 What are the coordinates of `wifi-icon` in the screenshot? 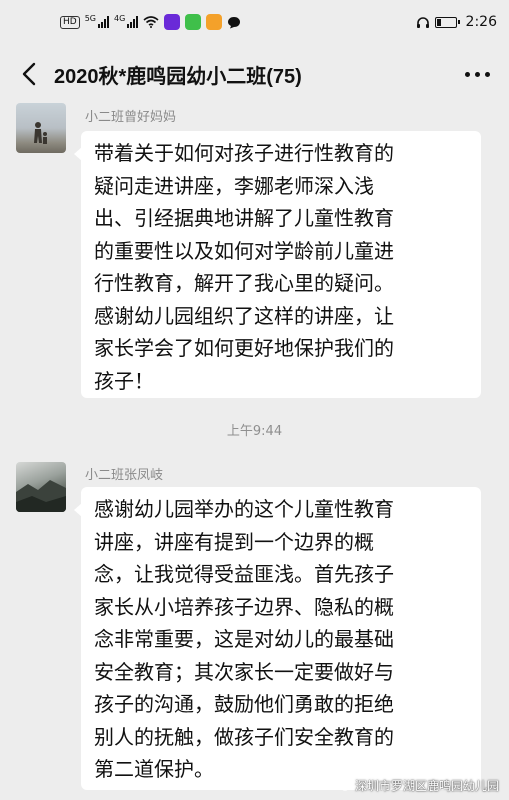 It's located at (151, 22).